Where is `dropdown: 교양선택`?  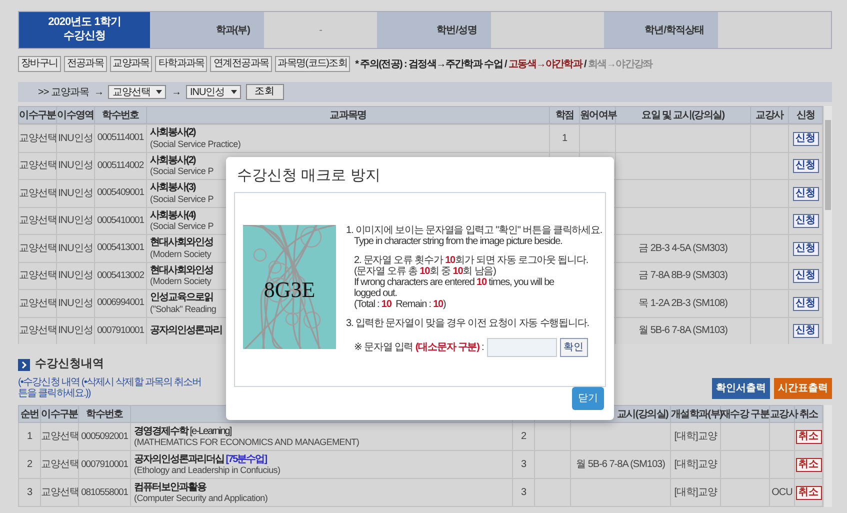 dropdown: 교양선택 is located at coordinates (137, 92).